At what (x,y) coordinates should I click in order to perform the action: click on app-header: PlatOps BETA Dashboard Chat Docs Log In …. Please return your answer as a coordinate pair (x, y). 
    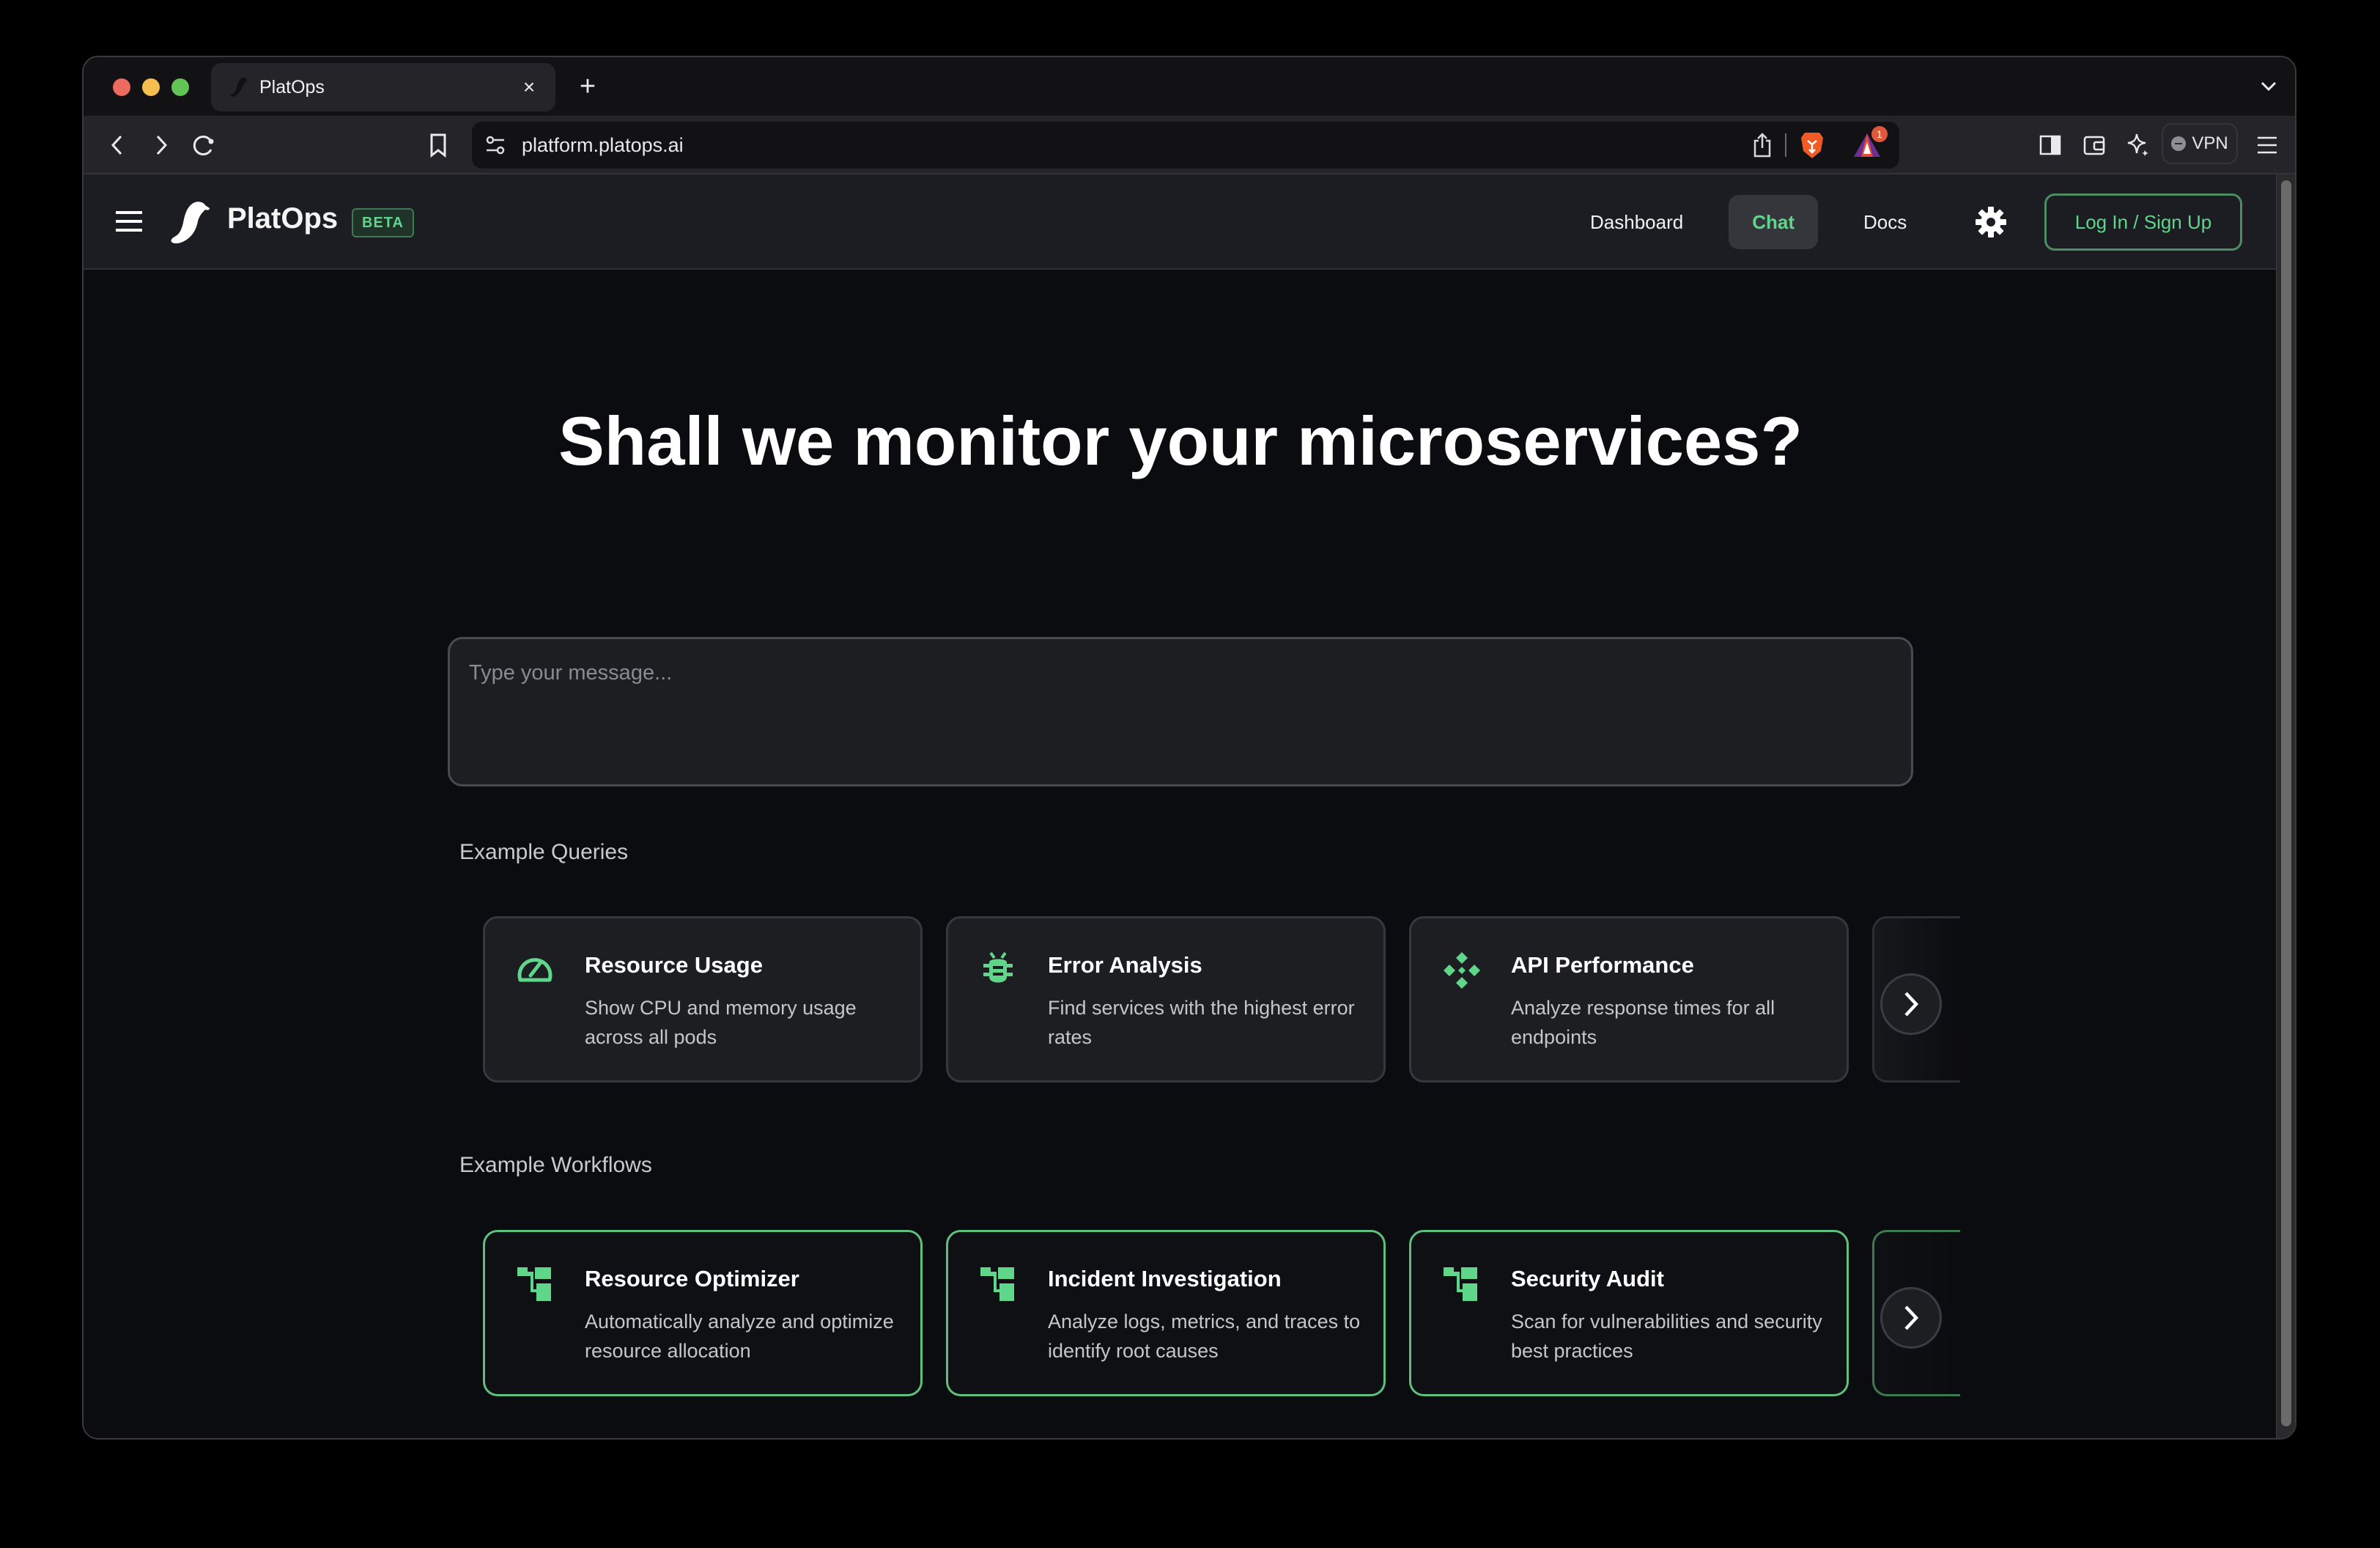
    Looking at the image, I should click on (1180, 222).